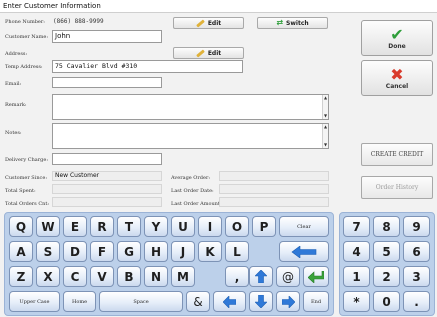 The width and height of the screenshot is (437, 317). I want to click on numpad-key-6: 6, so click(416, 251).